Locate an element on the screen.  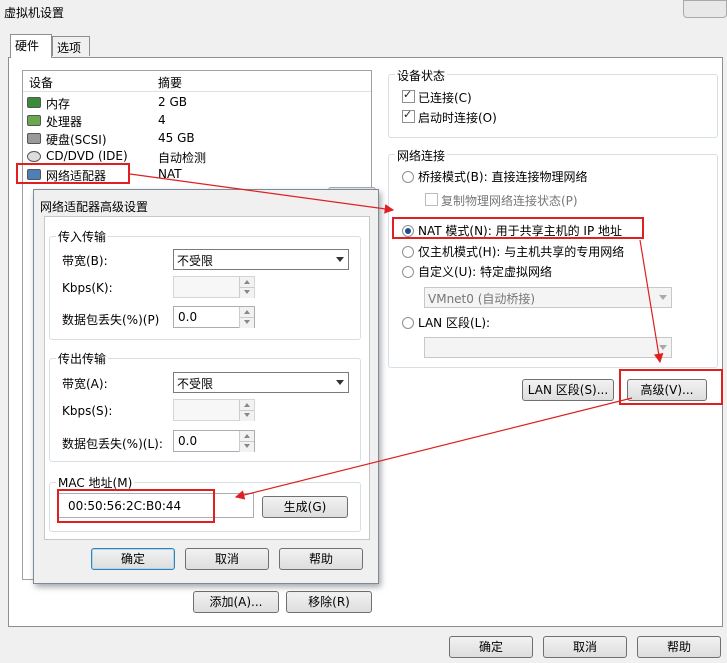
arrow-advanced-to-mac is located at coordinates (433, 448).